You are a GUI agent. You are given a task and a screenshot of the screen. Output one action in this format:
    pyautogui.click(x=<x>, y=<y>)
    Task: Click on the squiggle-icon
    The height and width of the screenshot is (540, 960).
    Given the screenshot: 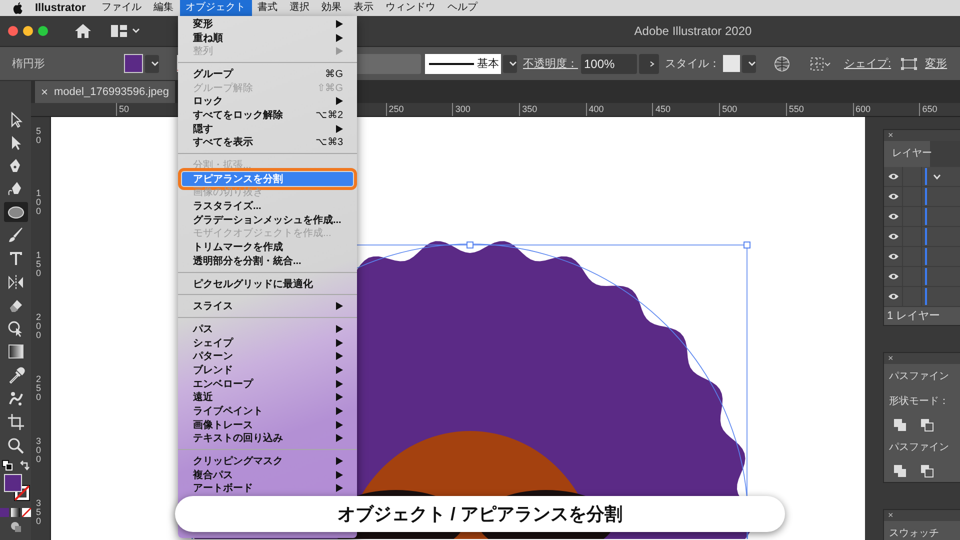 What is the action you would take?
    pyautogui.click(x=15, y=399)
    